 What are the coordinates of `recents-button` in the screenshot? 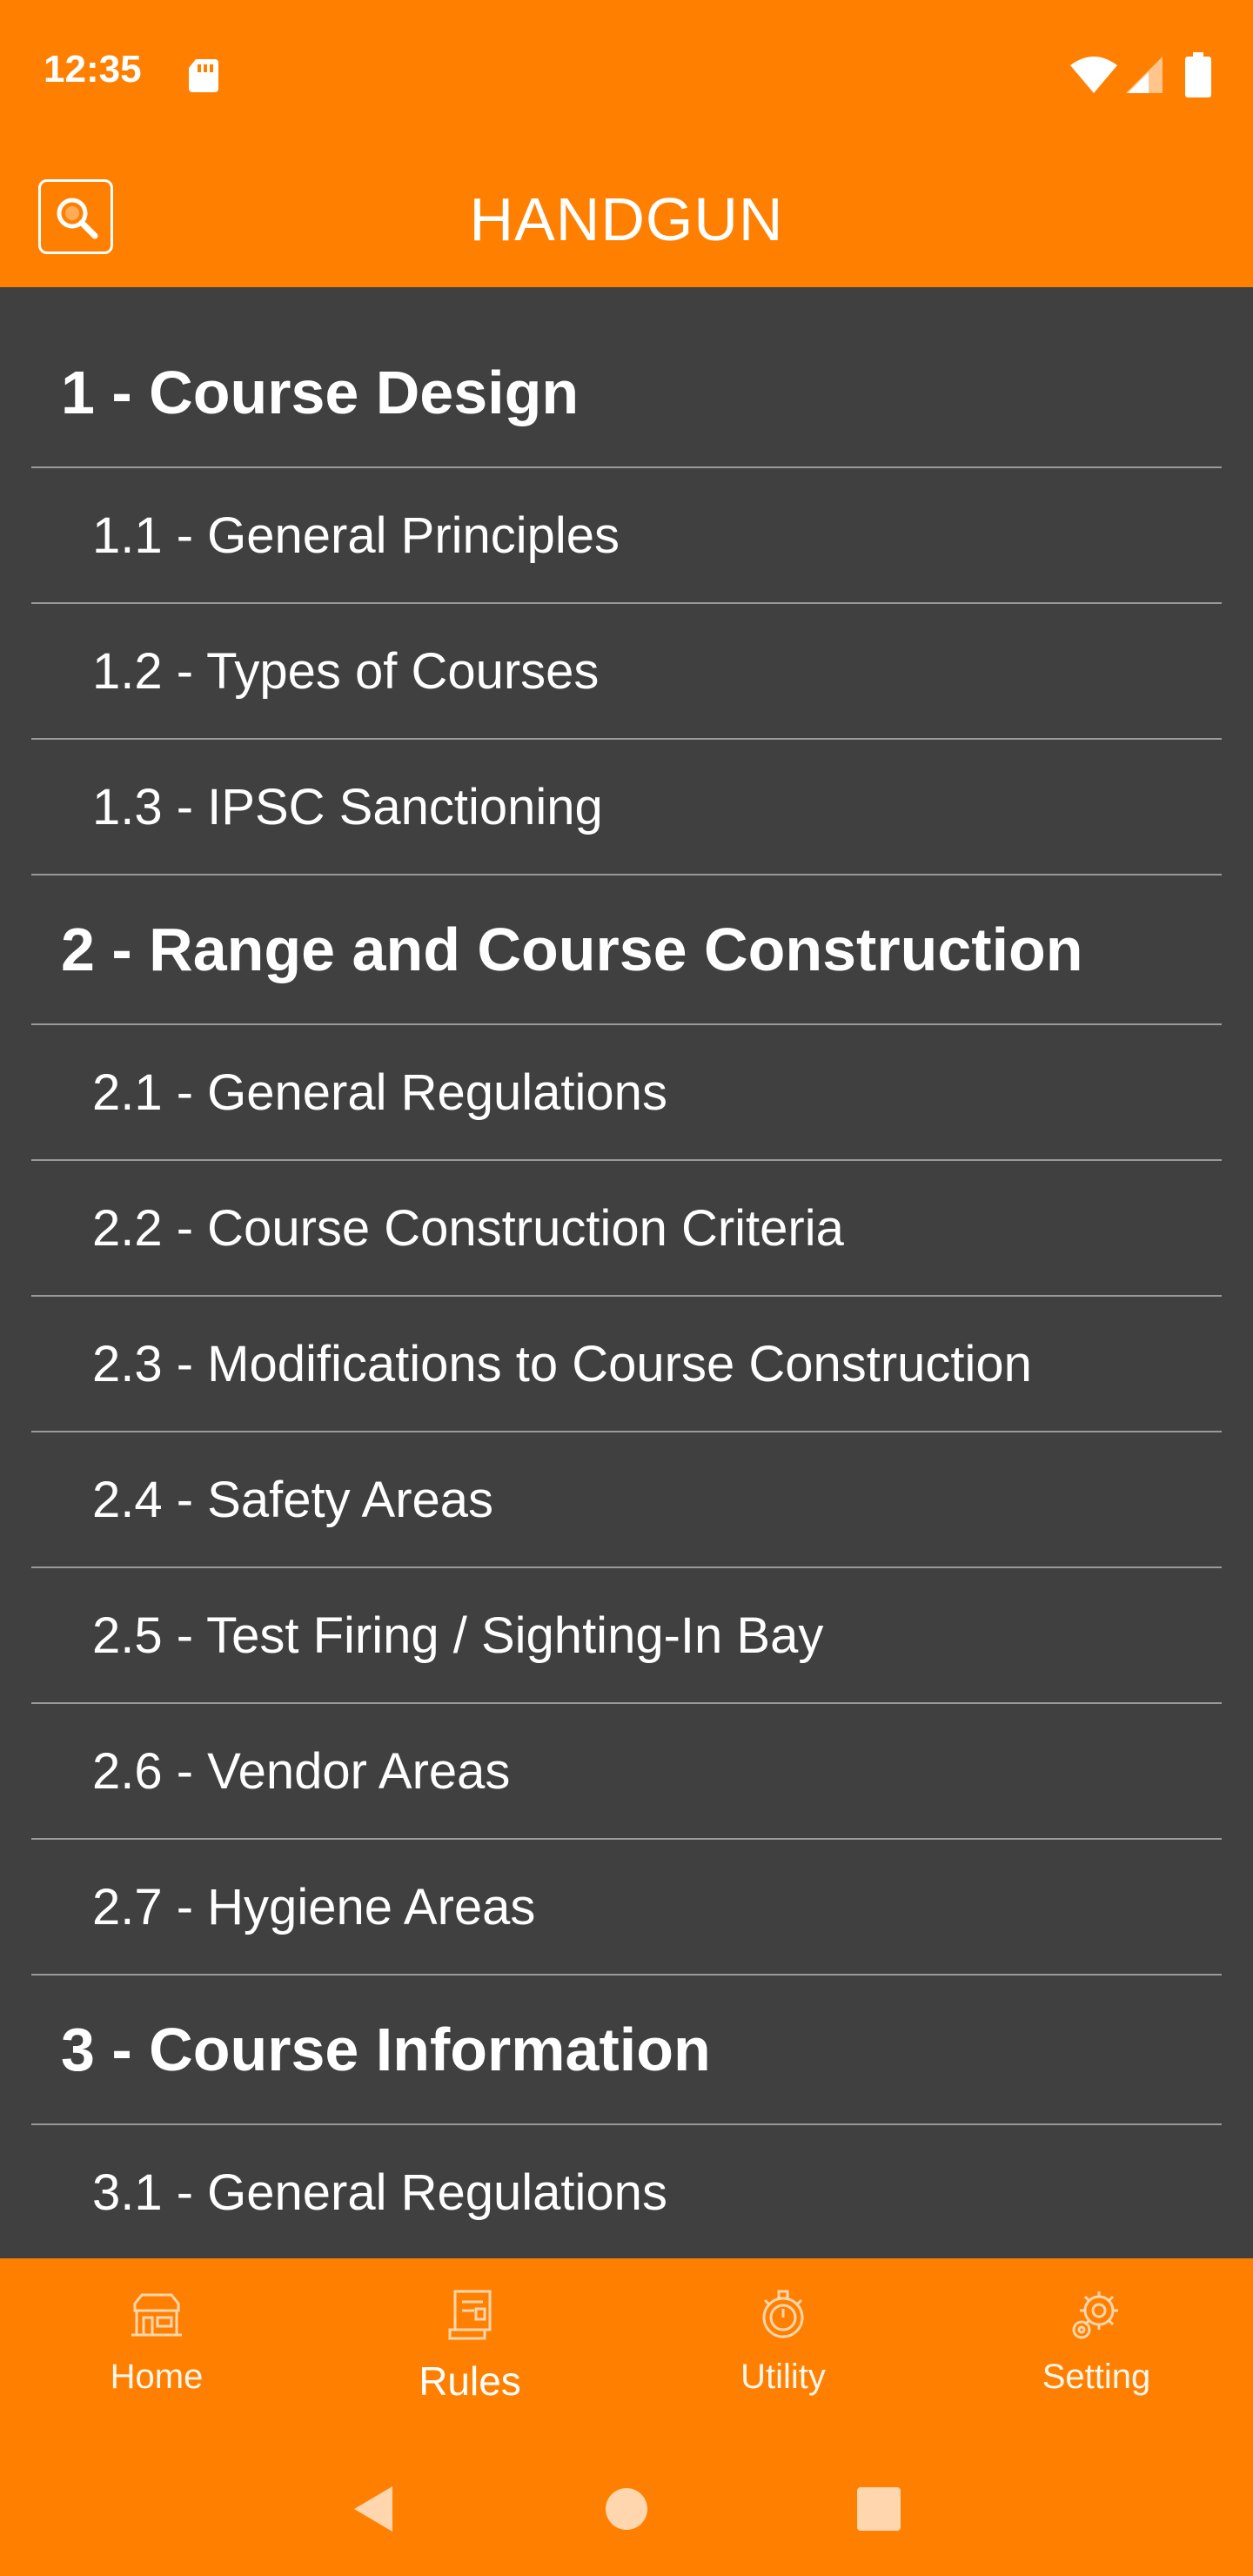 It's located at (879, 2509).